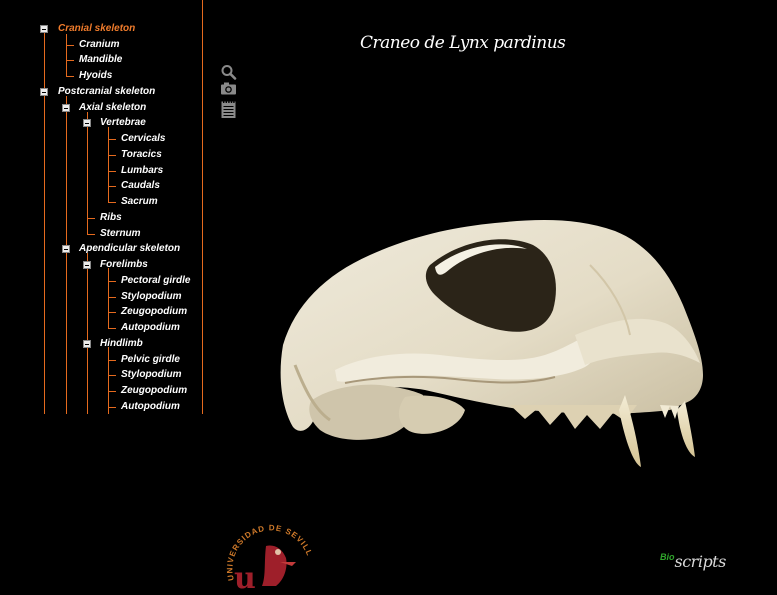 The height and width of the screenshot is (595, 777). What do you see at coordinates (245, 575) in the screenshot?
I see `svg-text: u` at bounding box center [245, 575].